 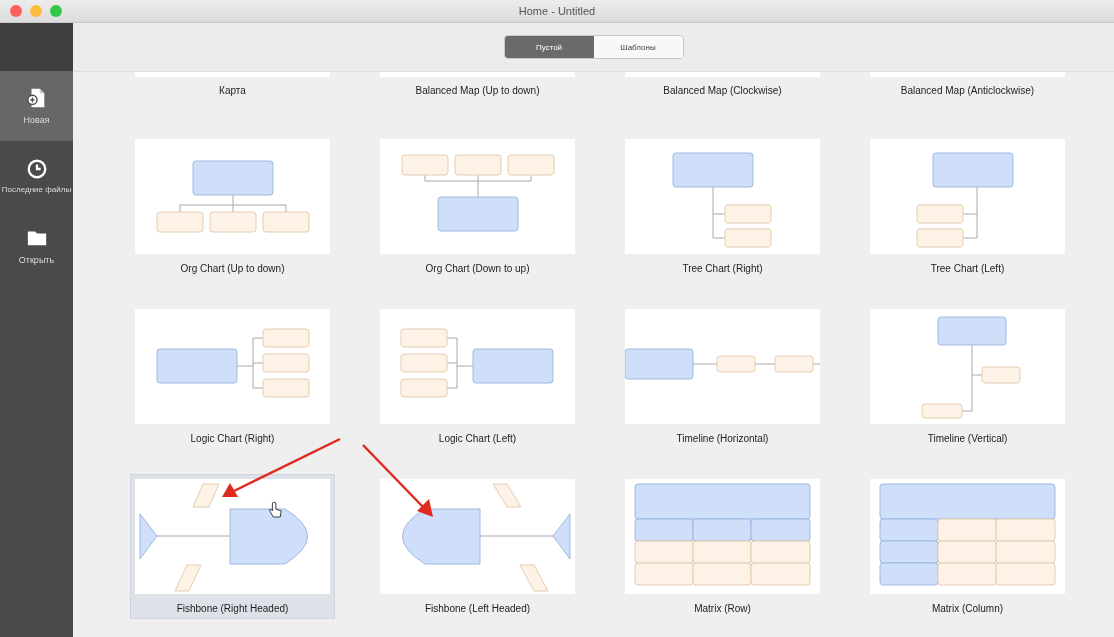 I want to click on minimize-button, so click(x=36, y=11).